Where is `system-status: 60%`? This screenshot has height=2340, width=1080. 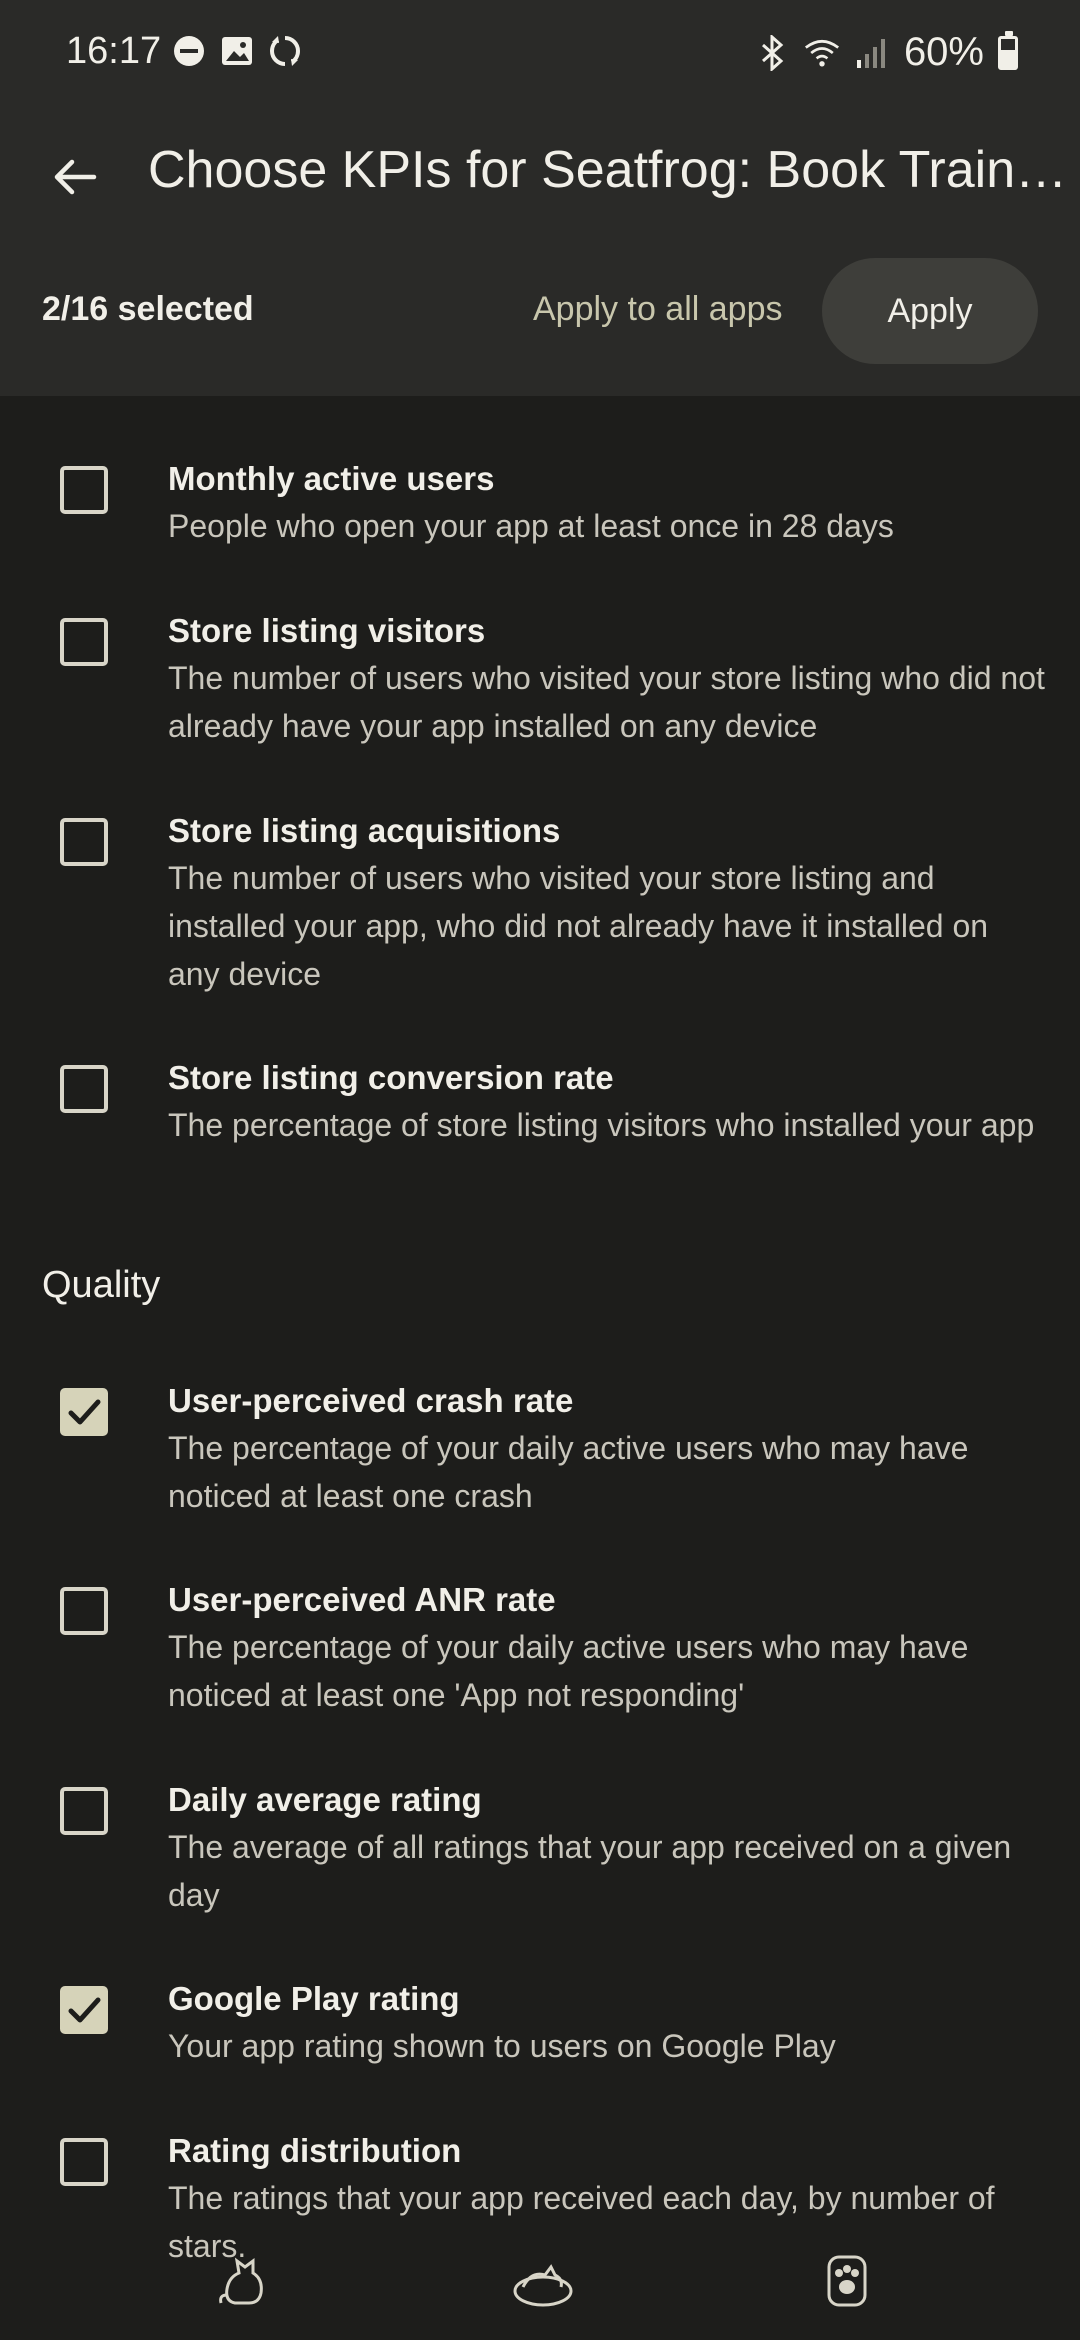 system-status: 60% is located at coordinates (886, 52).